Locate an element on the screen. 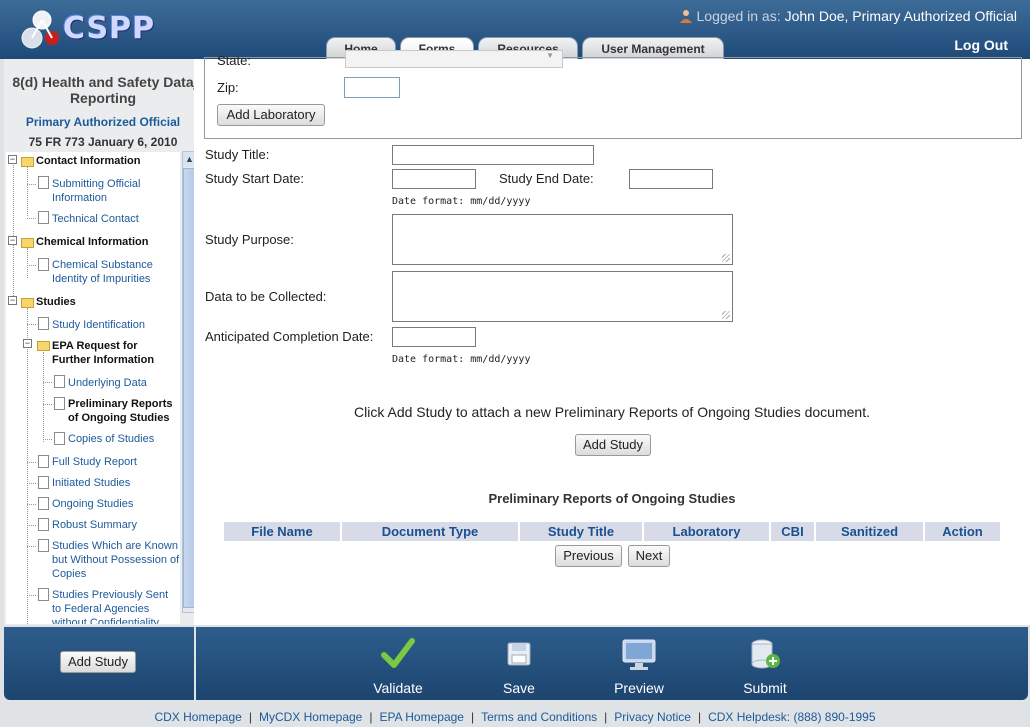  anticipated-completion-date-input is located at coordinates (434, 337).